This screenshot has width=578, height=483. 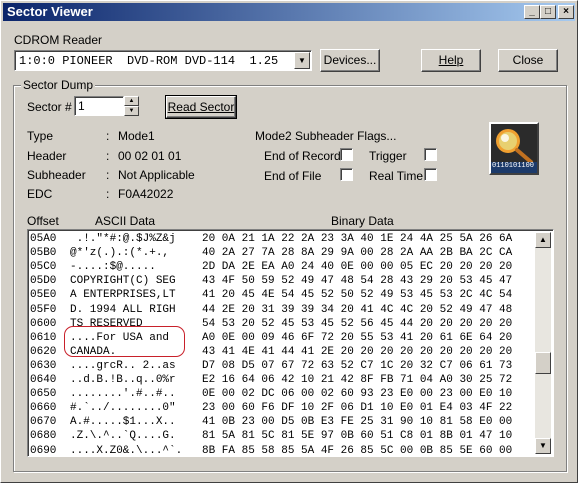 I want to click on row-ascii: .Z.\.^..`Q....G., so click(x=123, y=436).